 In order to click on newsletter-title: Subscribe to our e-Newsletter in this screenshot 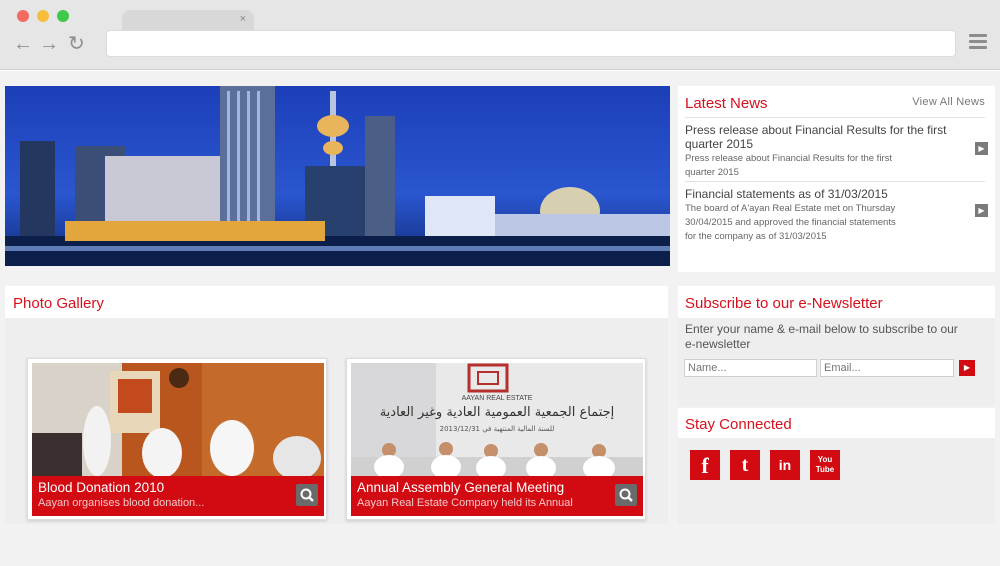, I will do `click(784, 303)`.